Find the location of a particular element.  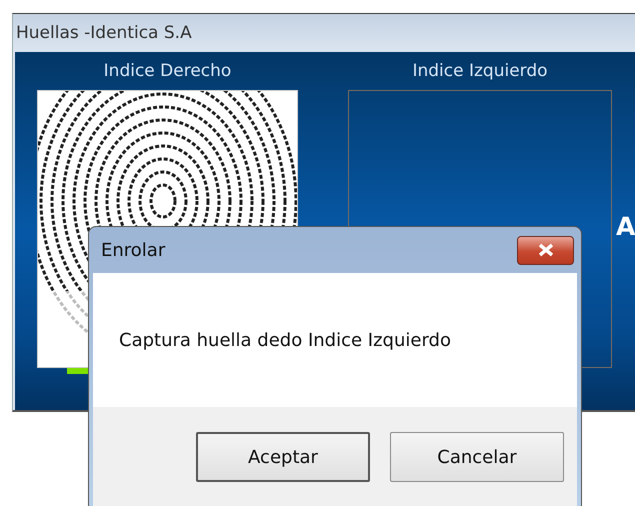

dialog-button: Aceptar is located at coordinates (283, 457).